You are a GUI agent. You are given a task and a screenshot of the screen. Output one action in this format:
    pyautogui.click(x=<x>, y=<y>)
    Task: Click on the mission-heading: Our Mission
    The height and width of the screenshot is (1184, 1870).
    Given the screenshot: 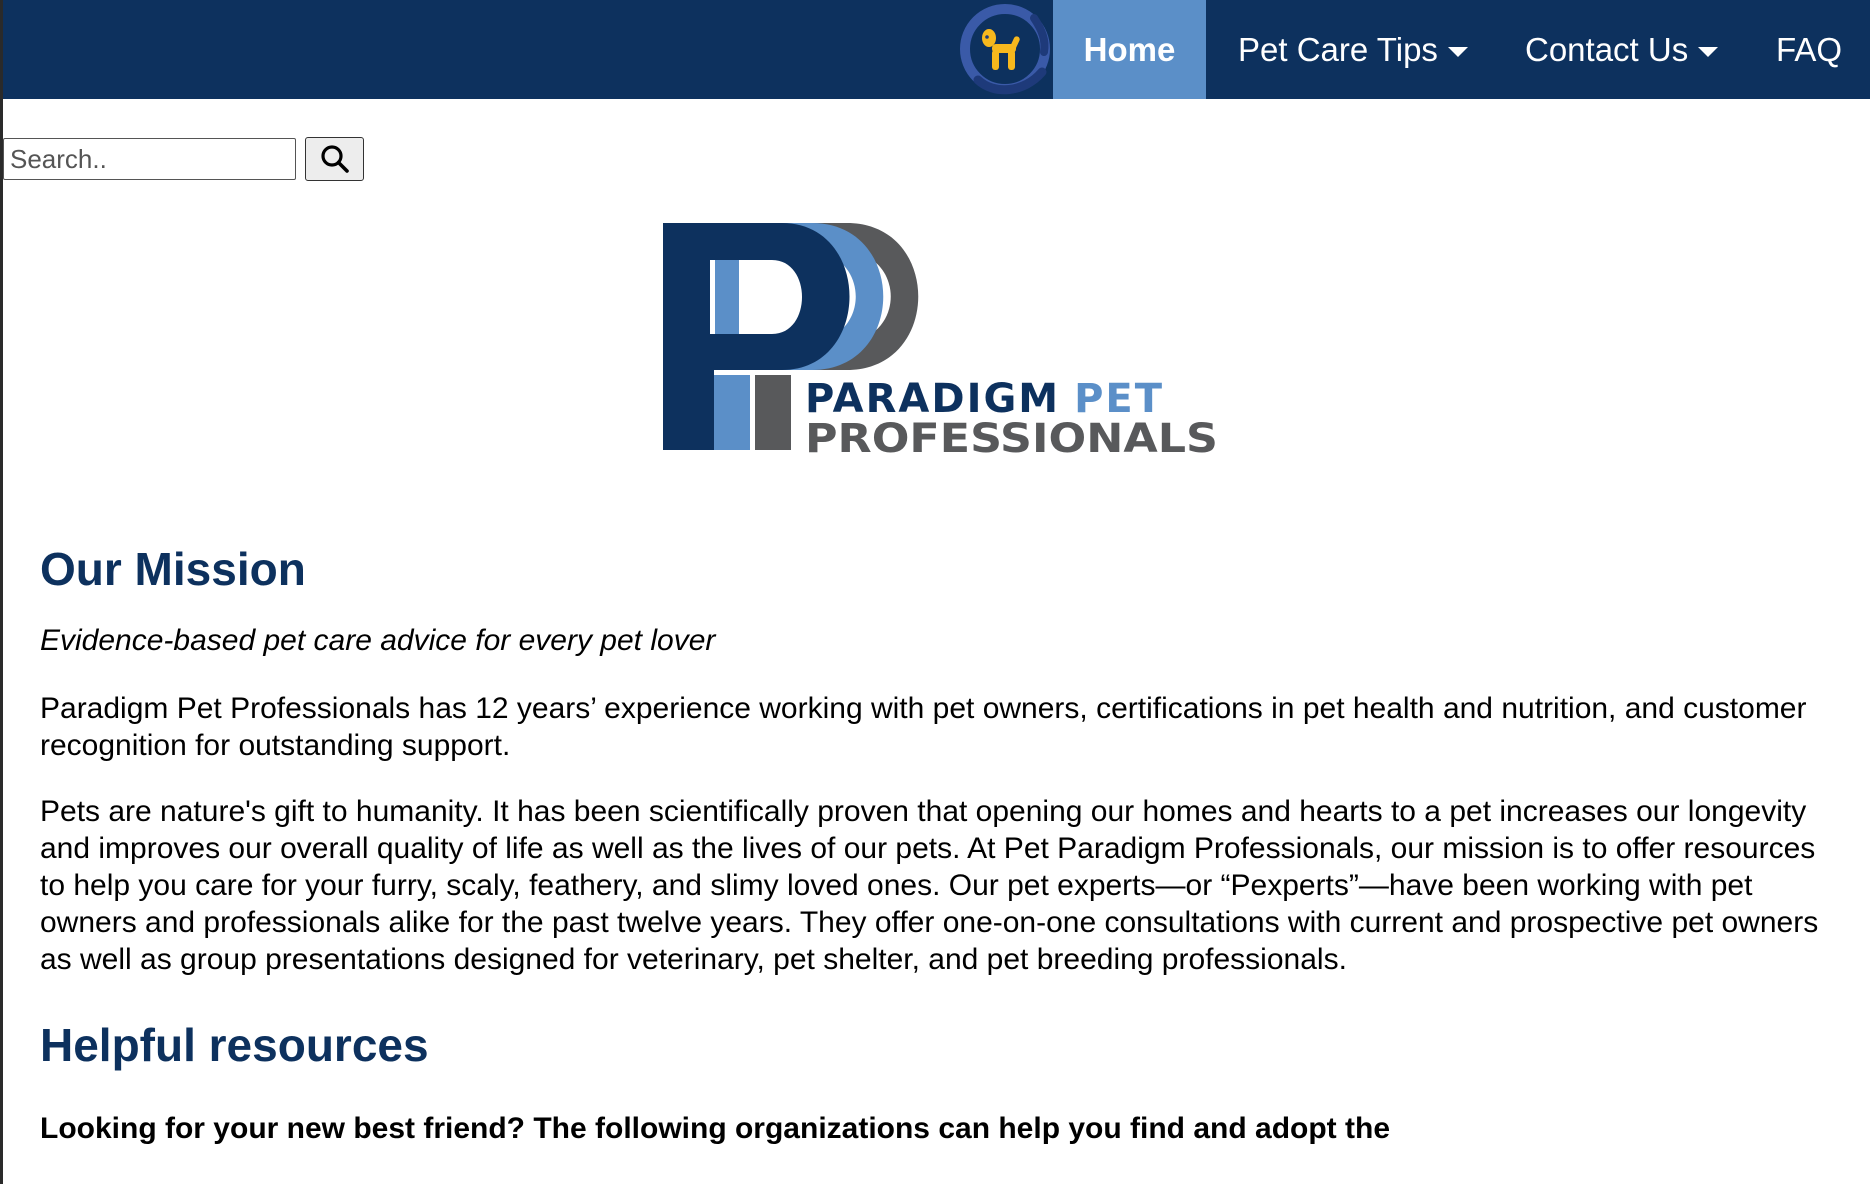 What is the action you would take?
    pyautogui.click(x=173, y=569)
    